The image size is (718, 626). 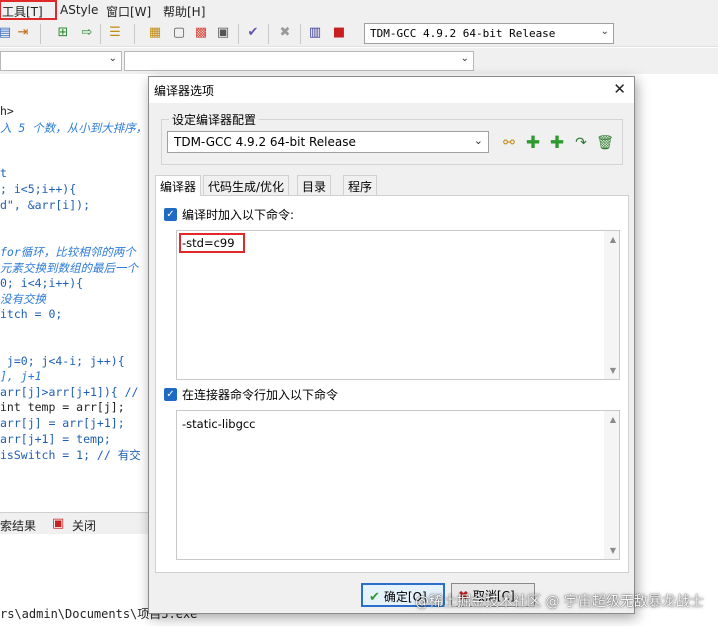 I want to click on menu-help: 帮助[H], so click(x=184, y=11).